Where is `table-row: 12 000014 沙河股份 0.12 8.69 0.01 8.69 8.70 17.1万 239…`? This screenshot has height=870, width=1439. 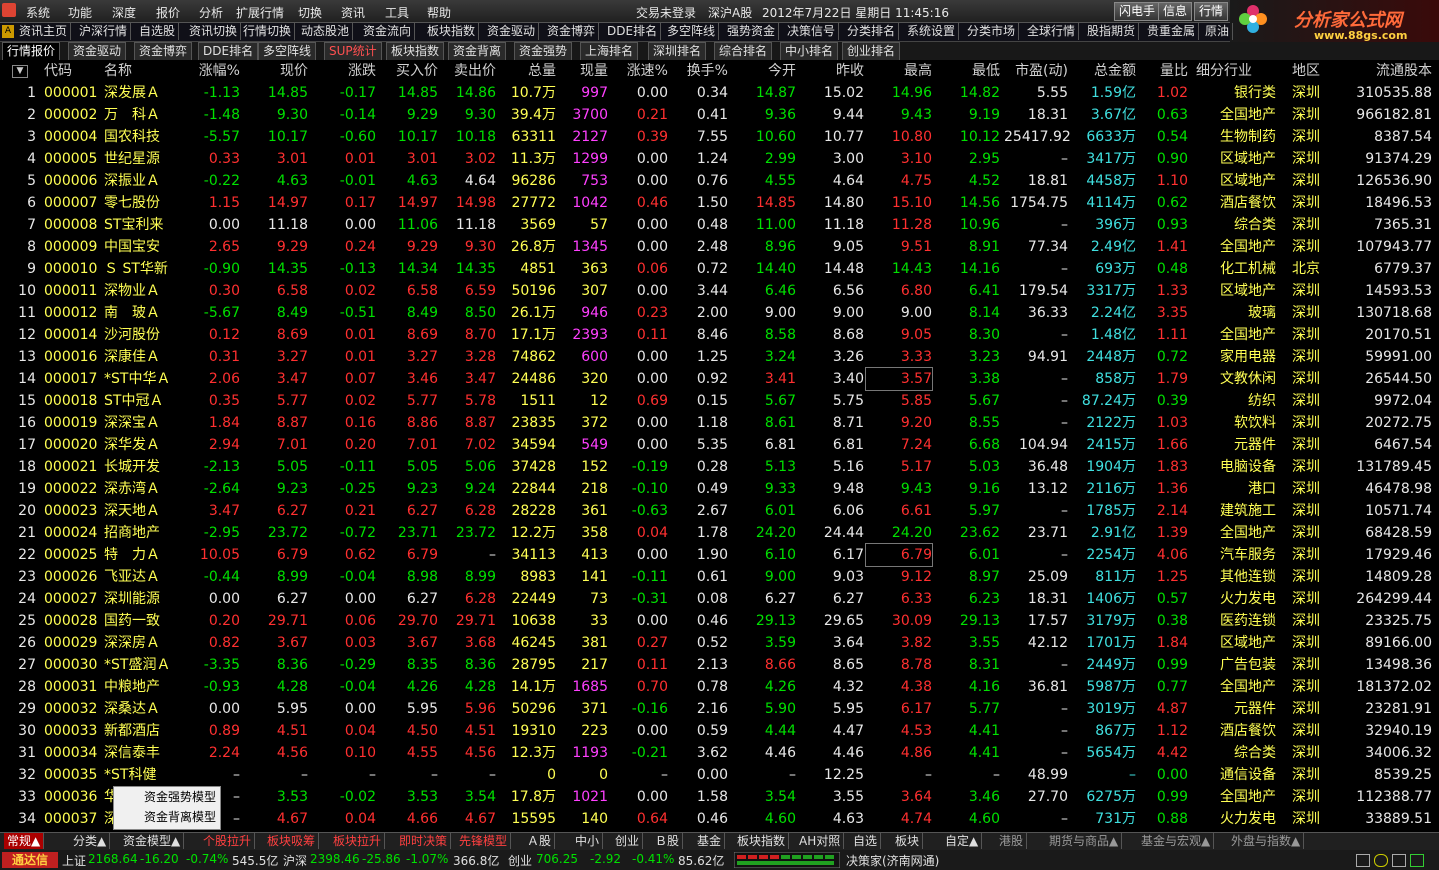 table-row: 12 000014 沙河股份 0.12 8.69 0.01 8.69 8.70 17.1万 239… is located at coordinates (719, 335).